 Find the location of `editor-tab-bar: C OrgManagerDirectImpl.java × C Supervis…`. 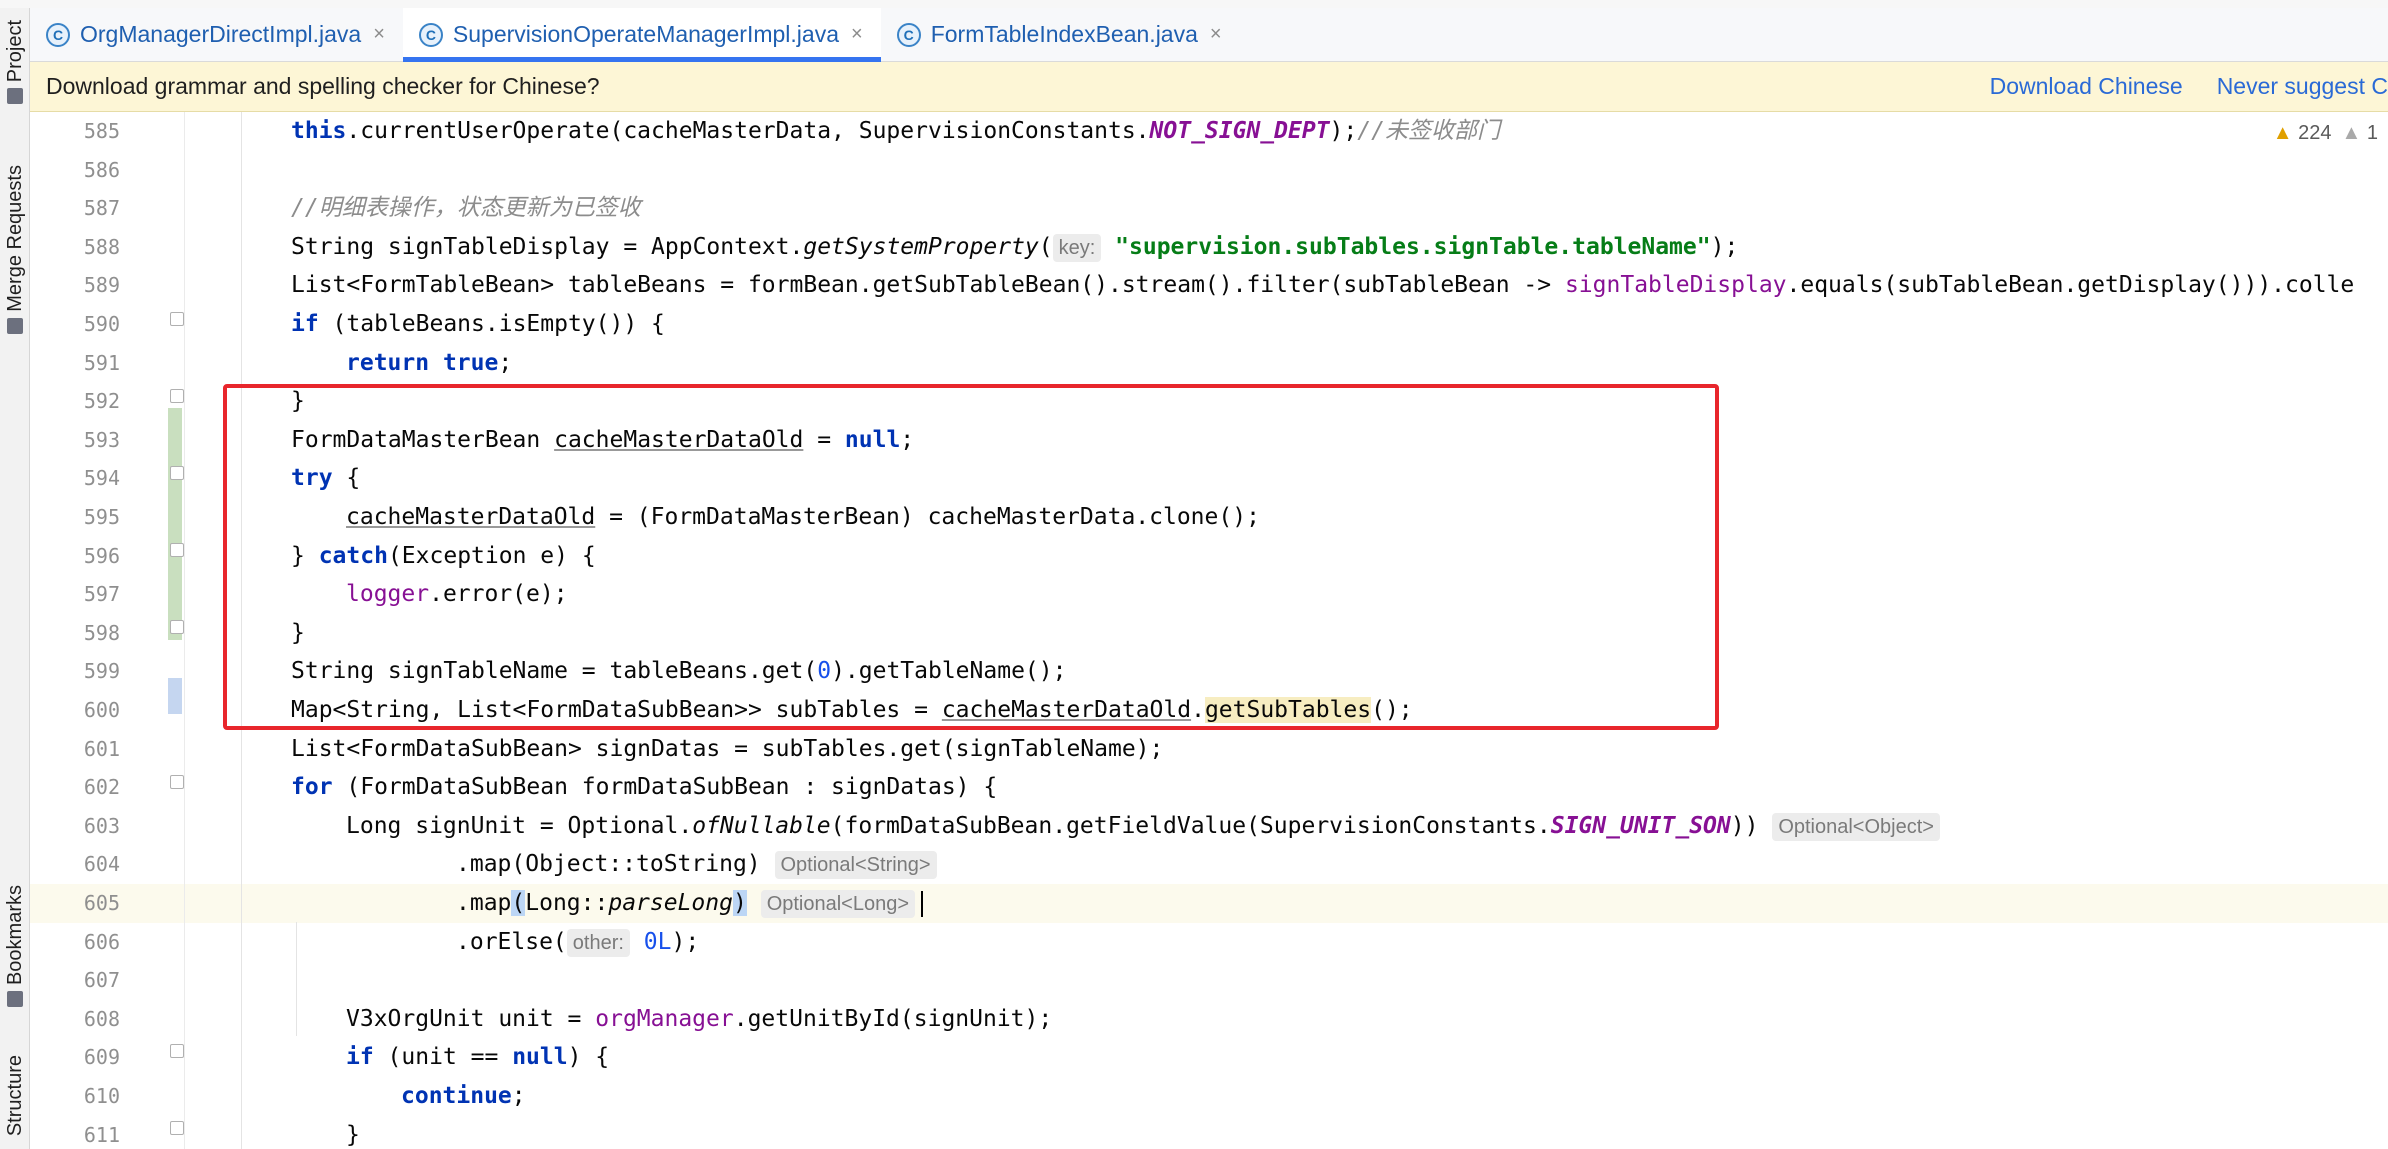

editor-tab-bar: C OrgManagerDirectImpl.java × C Supervis… is located at coordinates (1209, 35).